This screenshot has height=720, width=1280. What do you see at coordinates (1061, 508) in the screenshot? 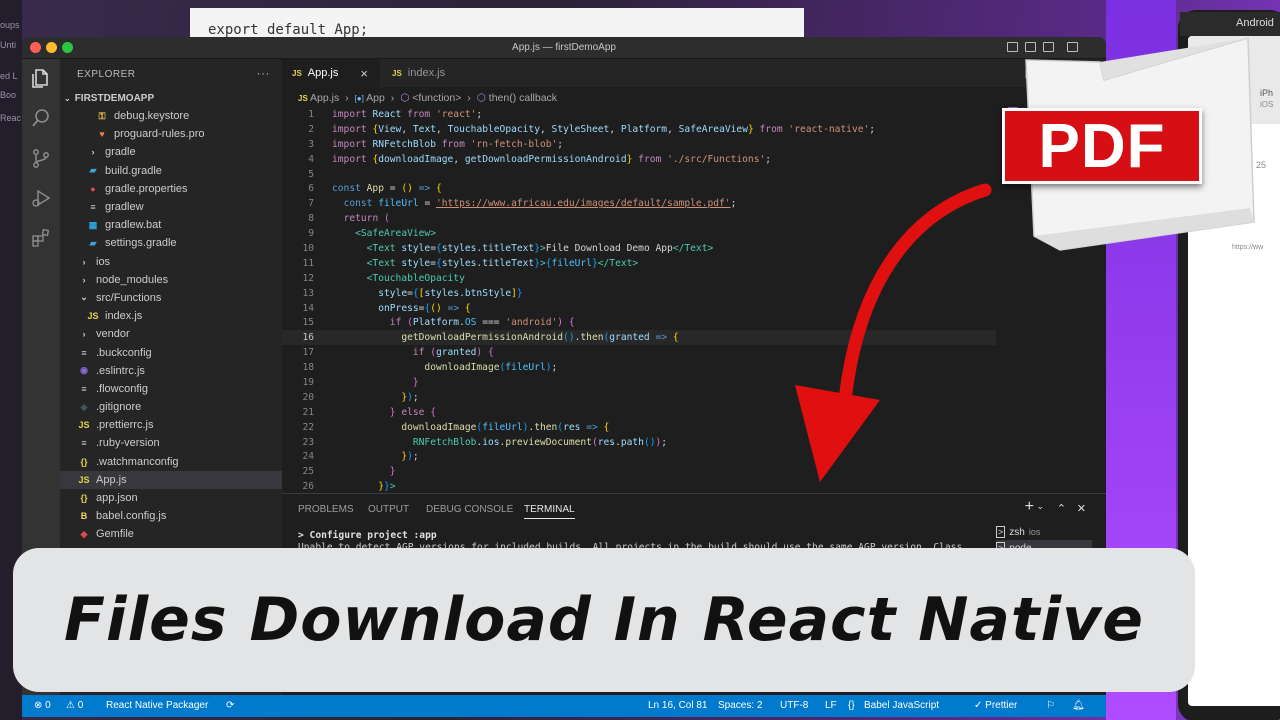
I see `maximize-panel-icon: ⌃` at bounding box center [1061, 508].